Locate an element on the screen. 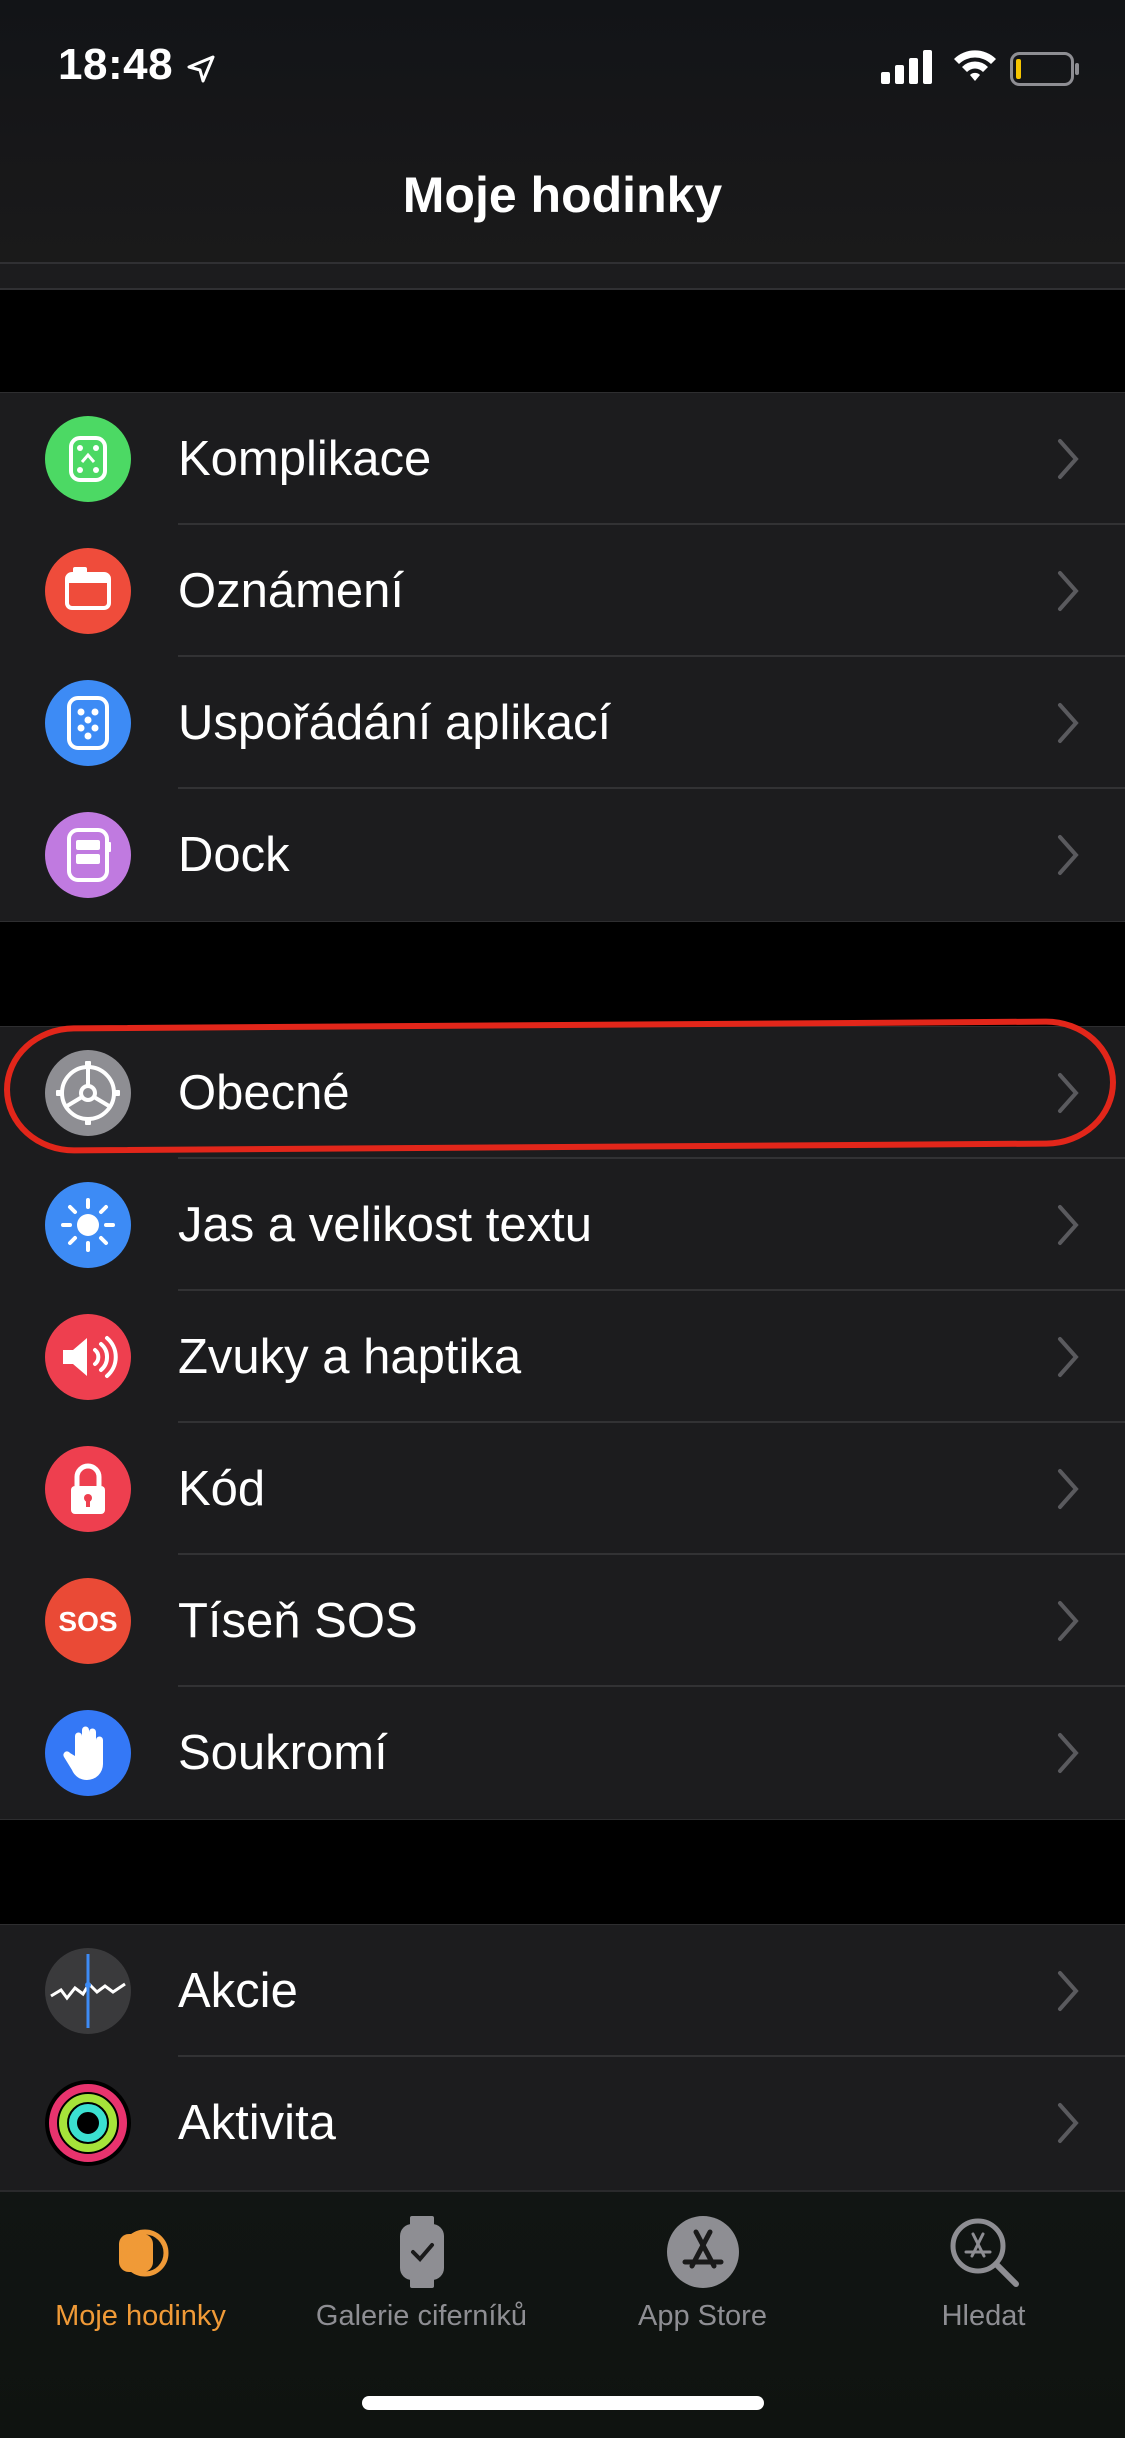  hand-icon is located at coordinates (88, 1753).